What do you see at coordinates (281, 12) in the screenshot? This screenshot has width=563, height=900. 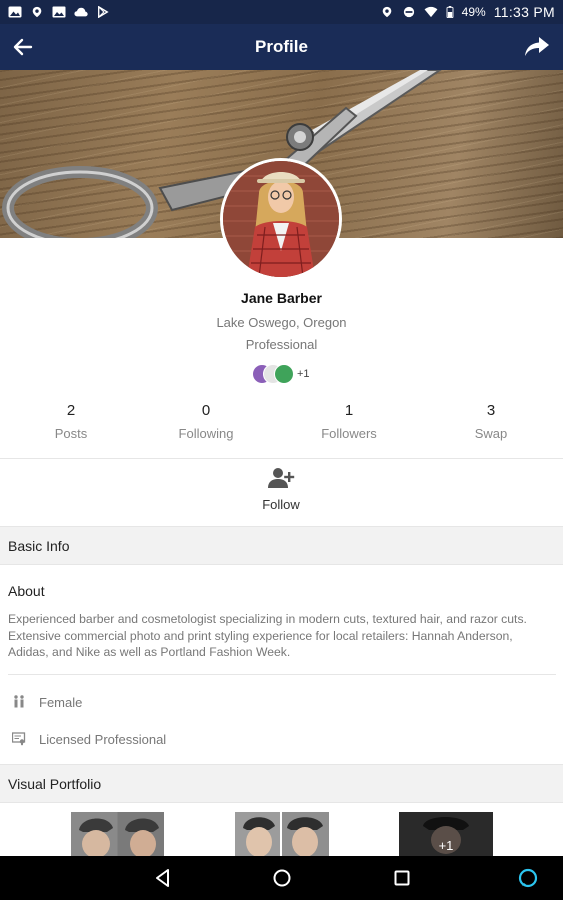 I see `status-bar: 49% 11:33 PM` at bounding box center [281, 12].